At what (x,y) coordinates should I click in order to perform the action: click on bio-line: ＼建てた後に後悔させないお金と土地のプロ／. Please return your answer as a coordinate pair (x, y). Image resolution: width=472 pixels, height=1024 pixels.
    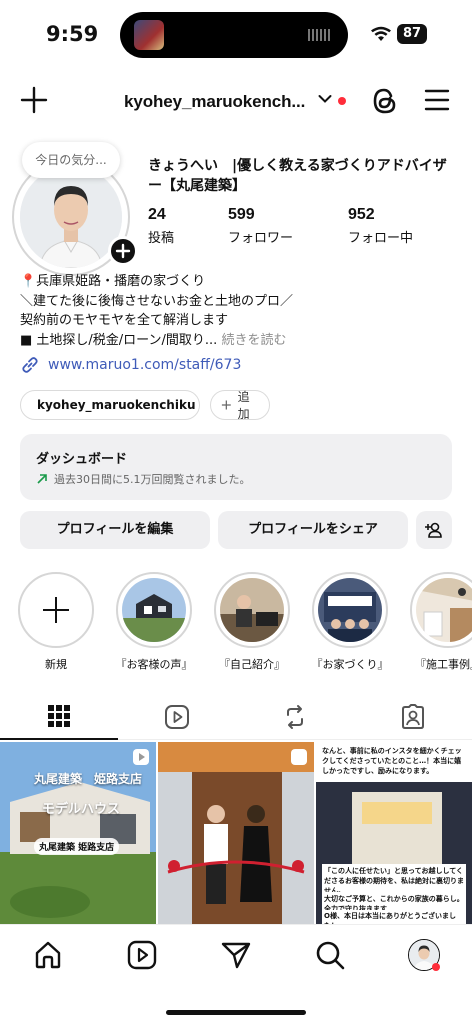
    Looking at the image, I should click on (157, 301).